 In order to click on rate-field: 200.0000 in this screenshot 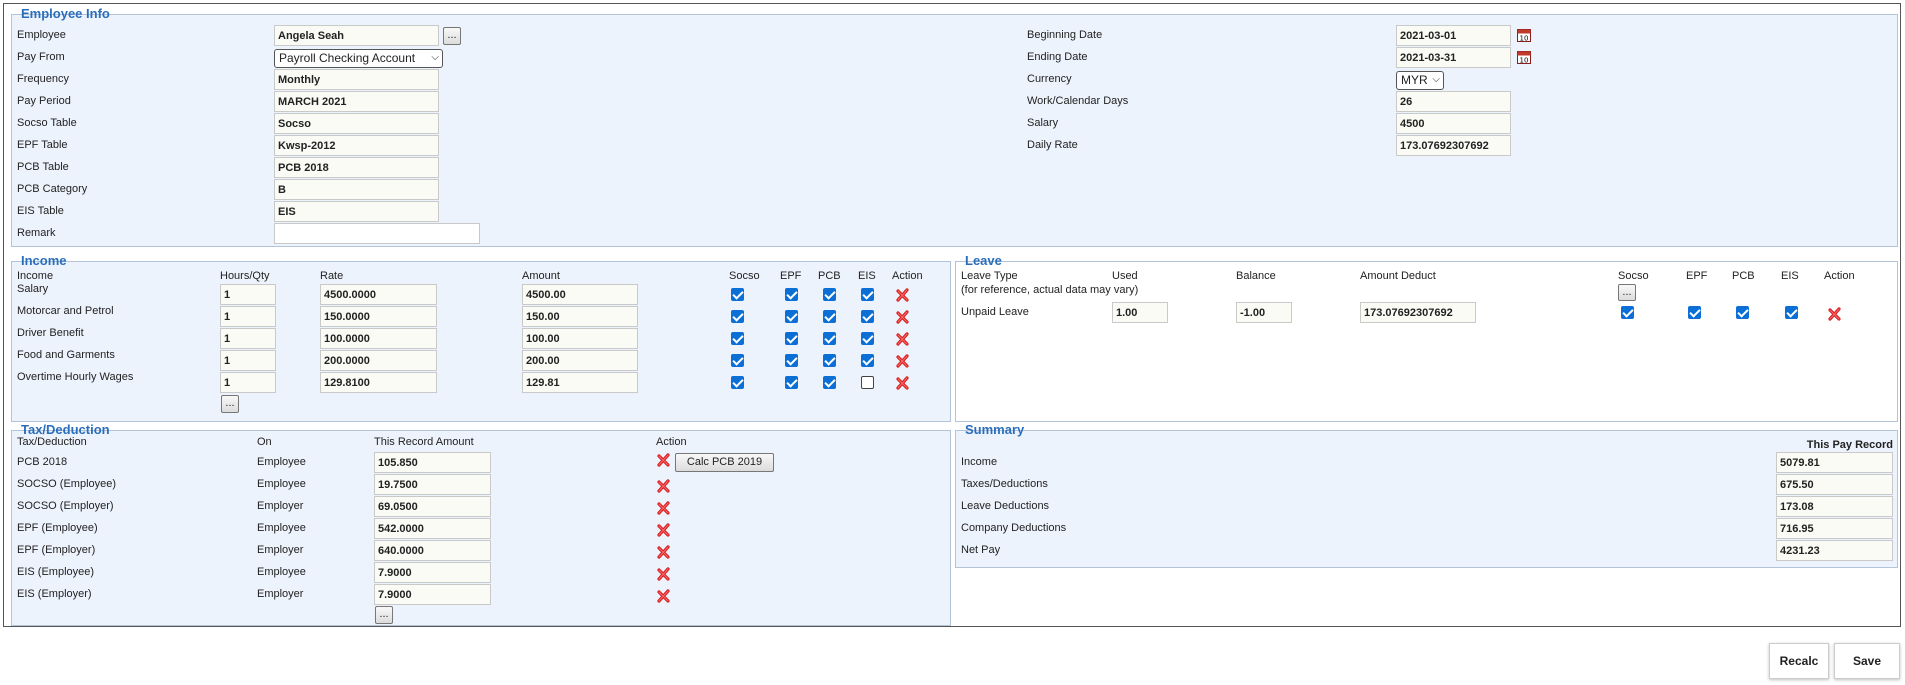, I will do `click(378, 360)`.